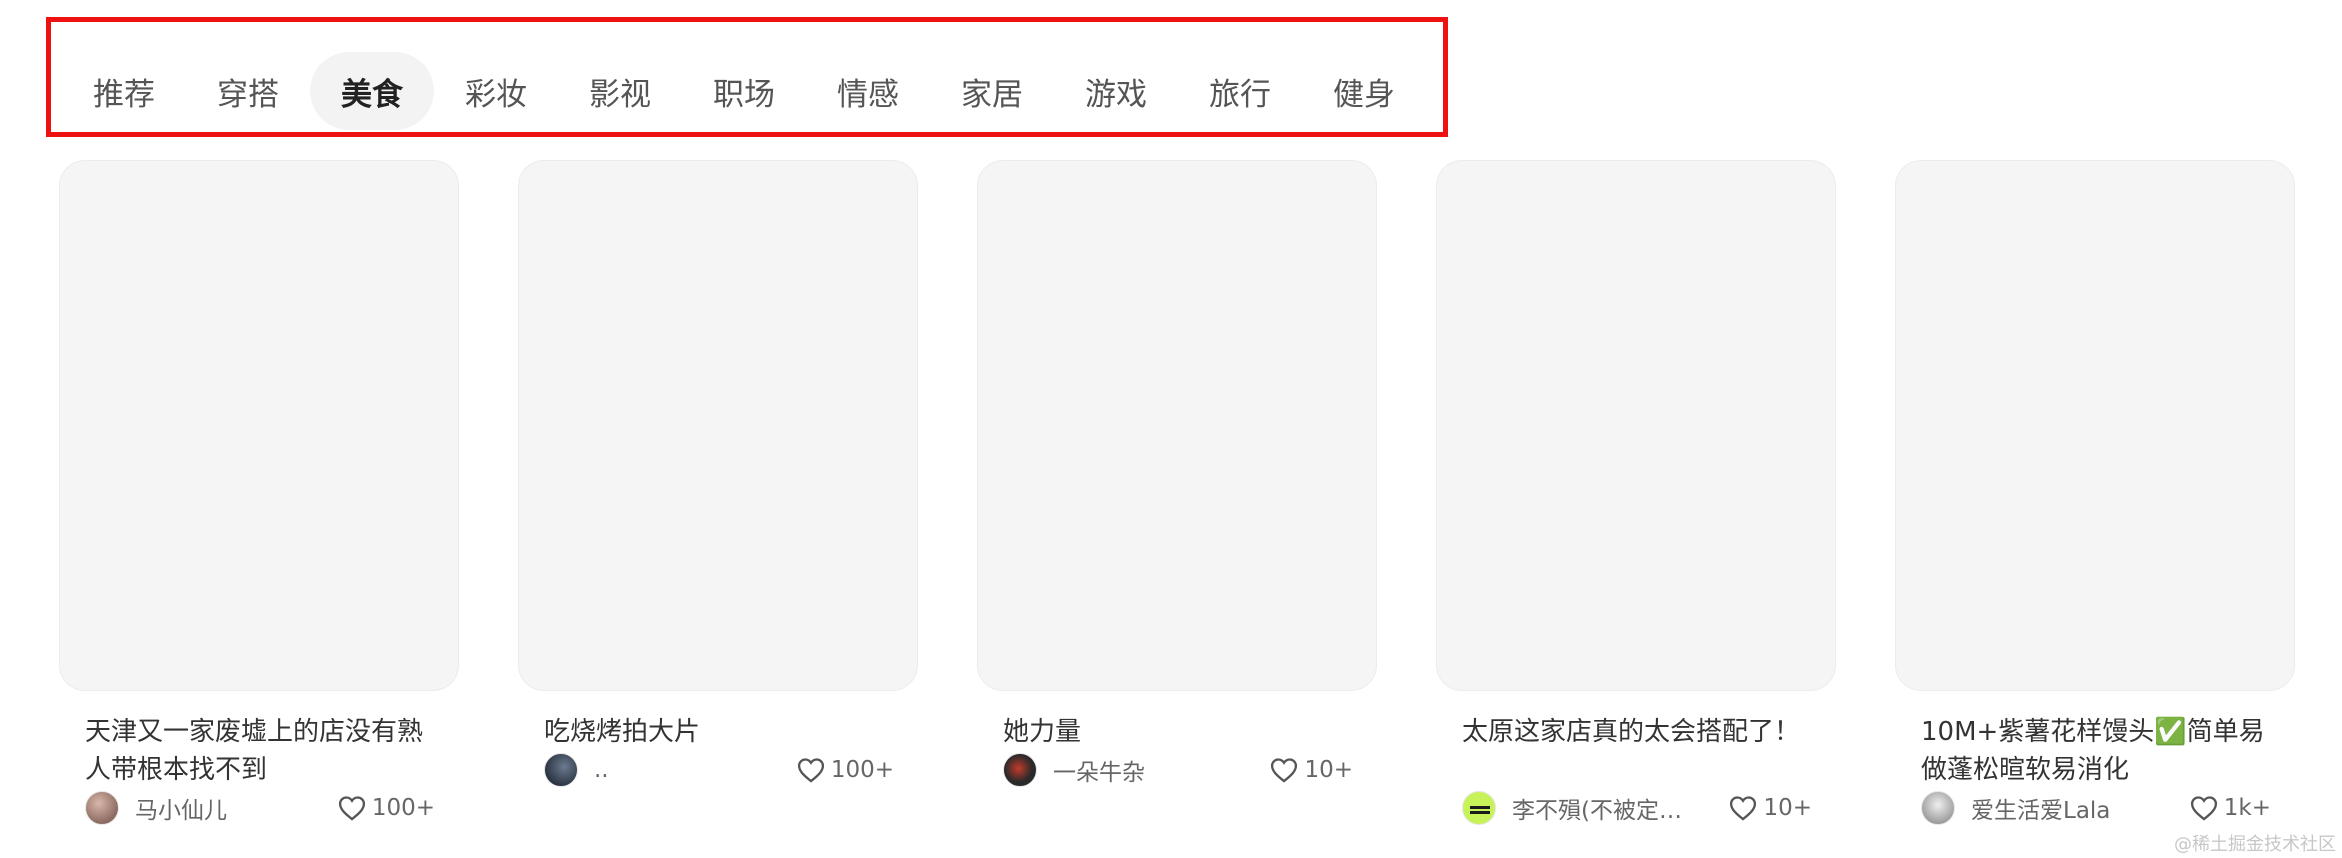  What do you see at coordinates (260, 751) in the screenshot?
I see `note-title: 天津又一家废墟上的店没有熟人带根本找不到` at bounding box center [260, 751].